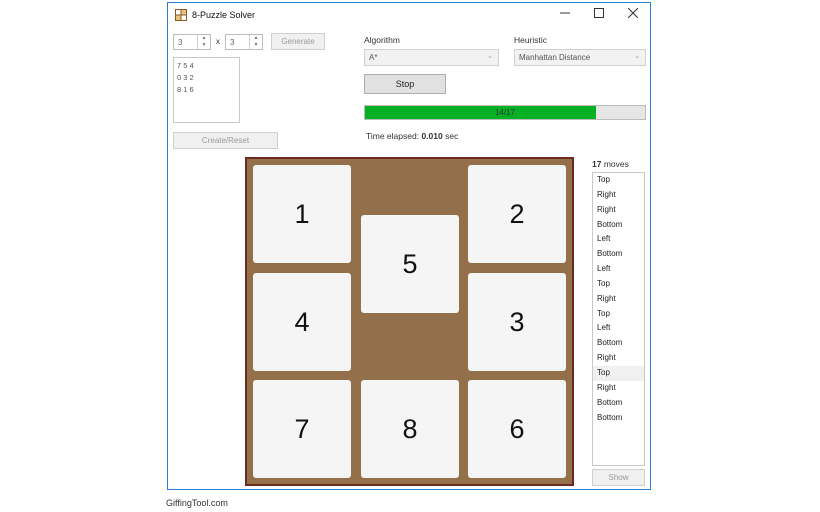 This screenshot has height=512, width=820. What do you see at coordinates (597, 164) in the screenshot?
I see `moves-count: 17` at bounding box center [597, 164].